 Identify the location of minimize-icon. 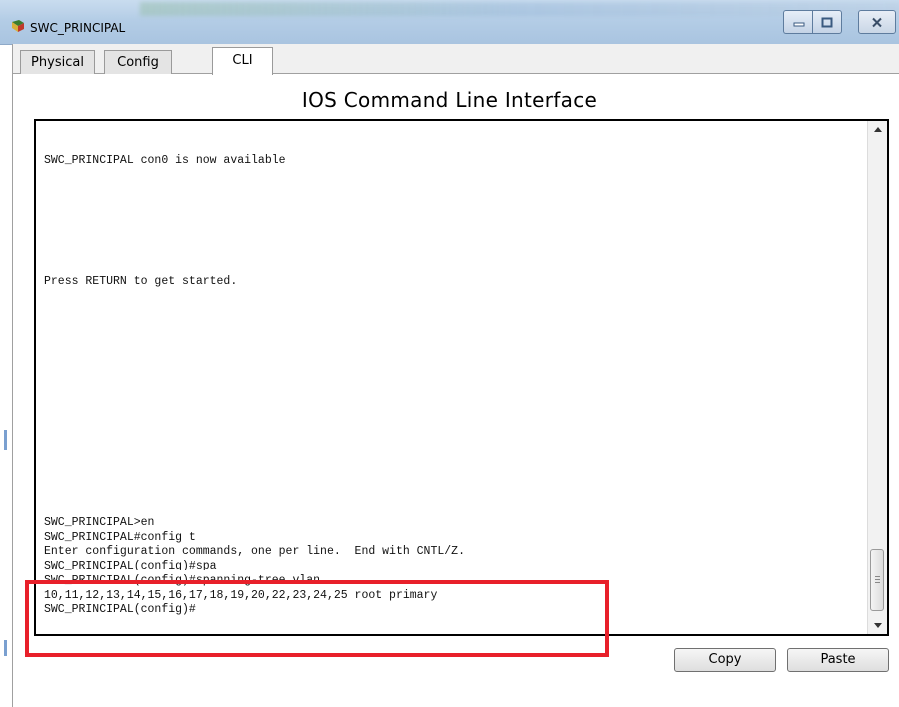
(798, 24).